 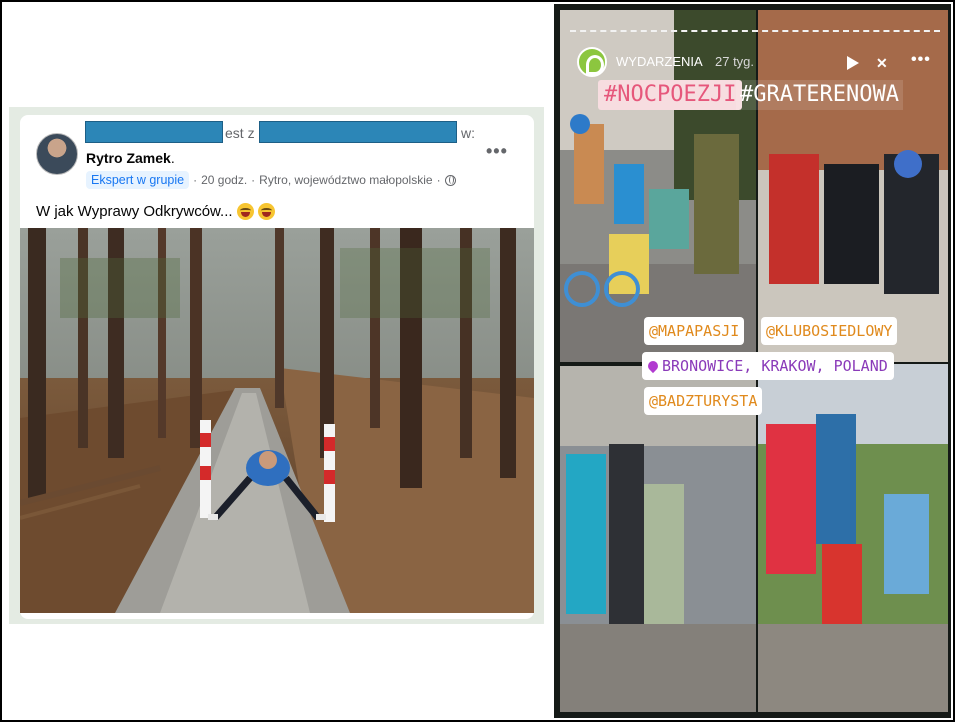 I want to click on author-name-text: Rytro Zamek, so click(x=128, y=158).